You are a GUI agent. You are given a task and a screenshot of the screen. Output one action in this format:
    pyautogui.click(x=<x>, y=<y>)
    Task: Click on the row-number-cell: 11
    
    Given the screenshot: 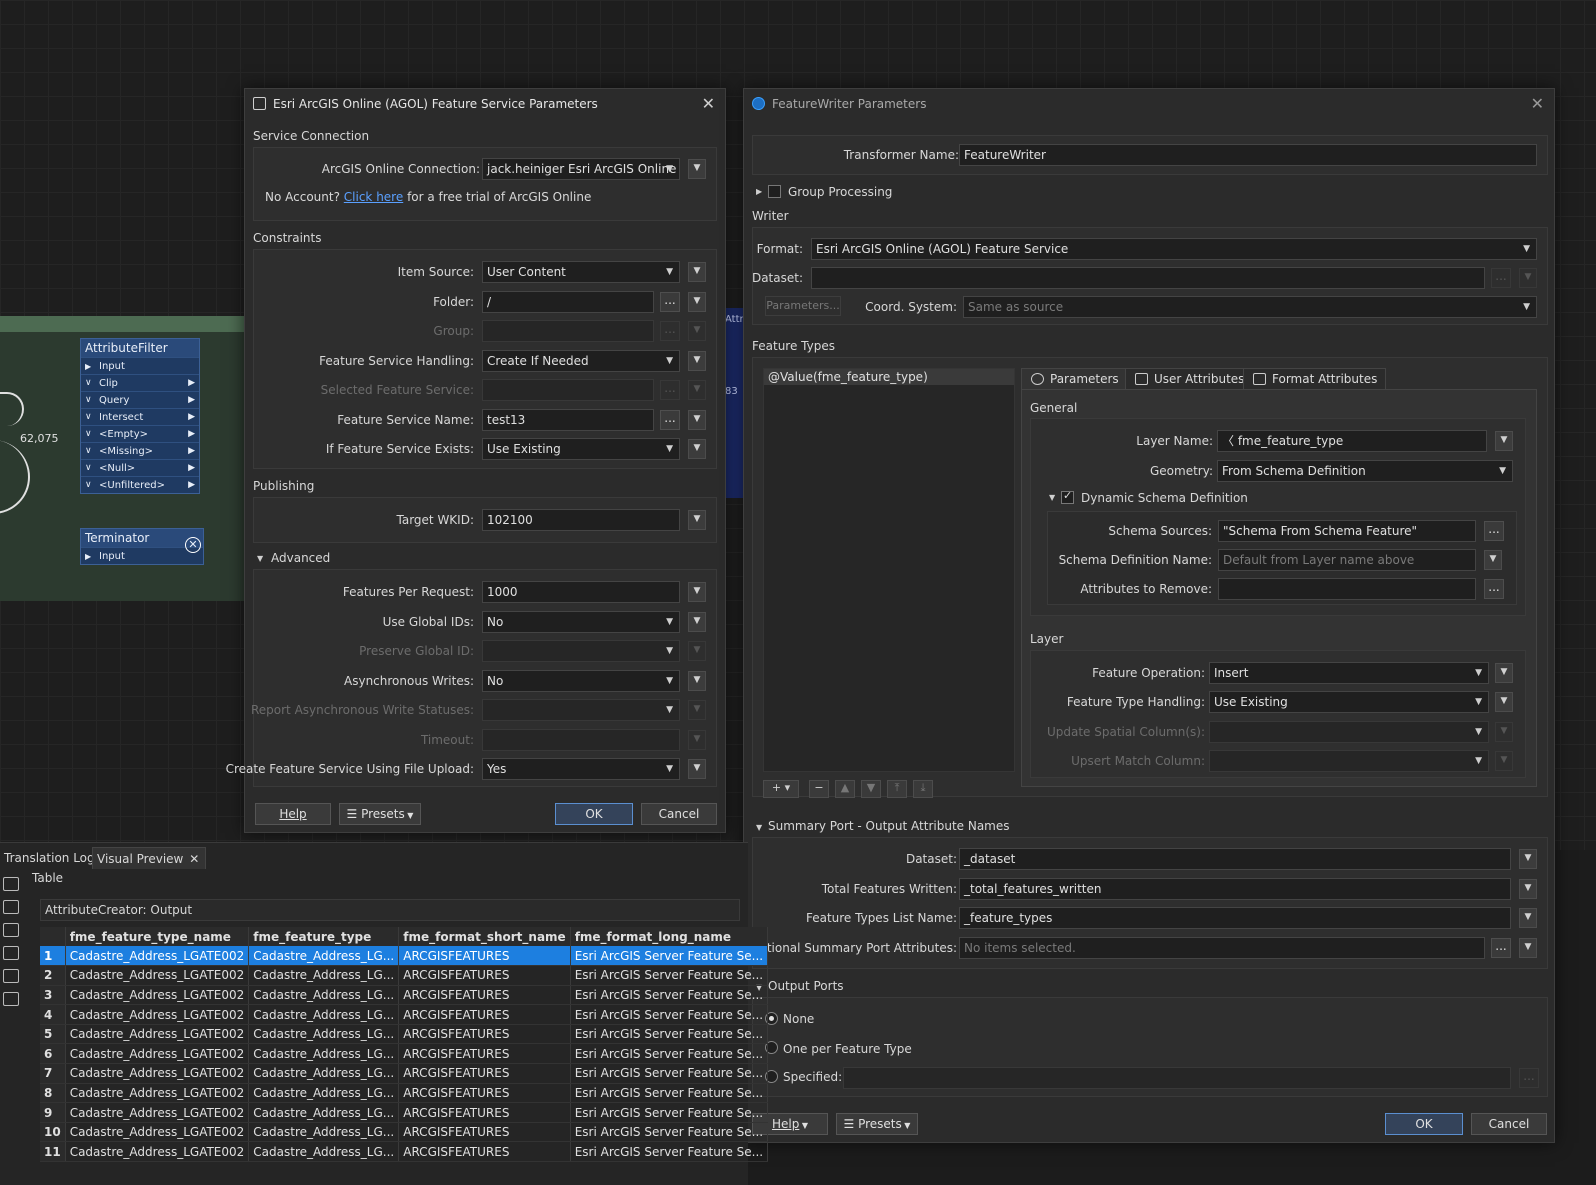 What is the action you would take?
    pyautogui.click(x=53, y=1152)
    